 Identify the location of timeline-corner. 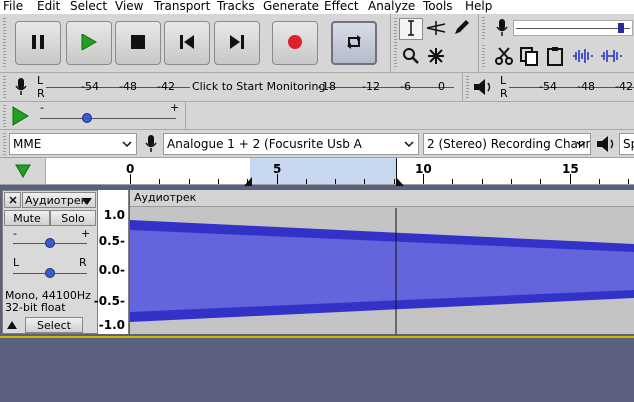
(23, 171).